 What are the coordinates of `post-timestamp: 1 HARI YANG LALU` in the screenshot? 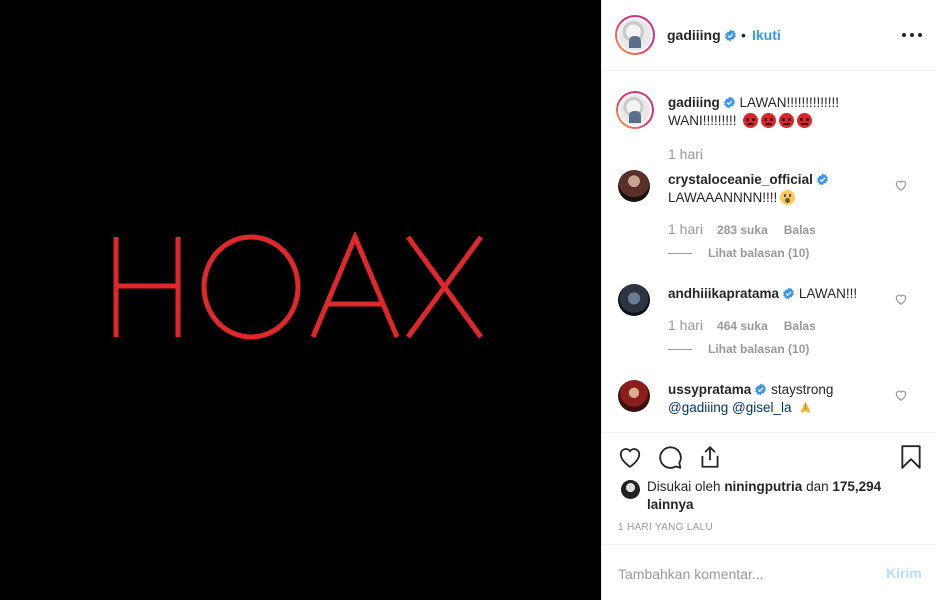 It's located at (665, 527).